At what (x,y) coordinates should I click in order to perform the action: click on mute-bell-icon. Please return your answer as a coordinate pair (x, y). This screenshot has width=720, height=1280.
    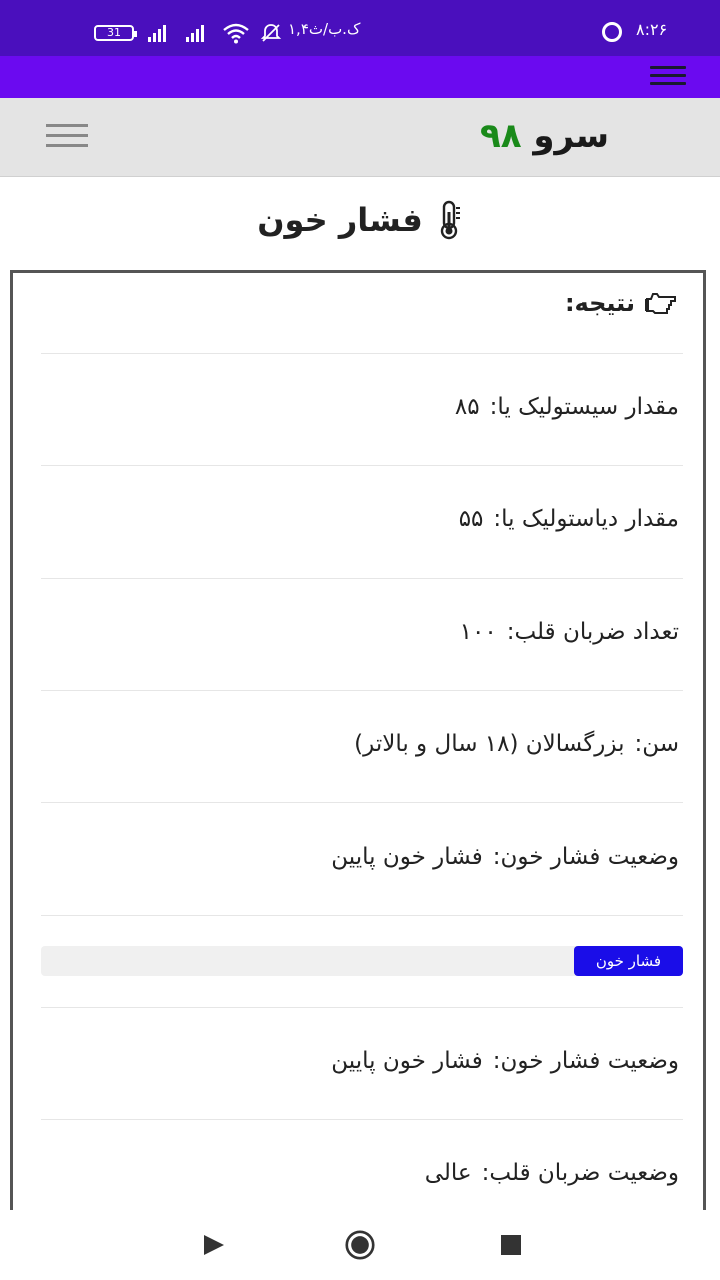
    Looking at the image, I should click on (271, 33).